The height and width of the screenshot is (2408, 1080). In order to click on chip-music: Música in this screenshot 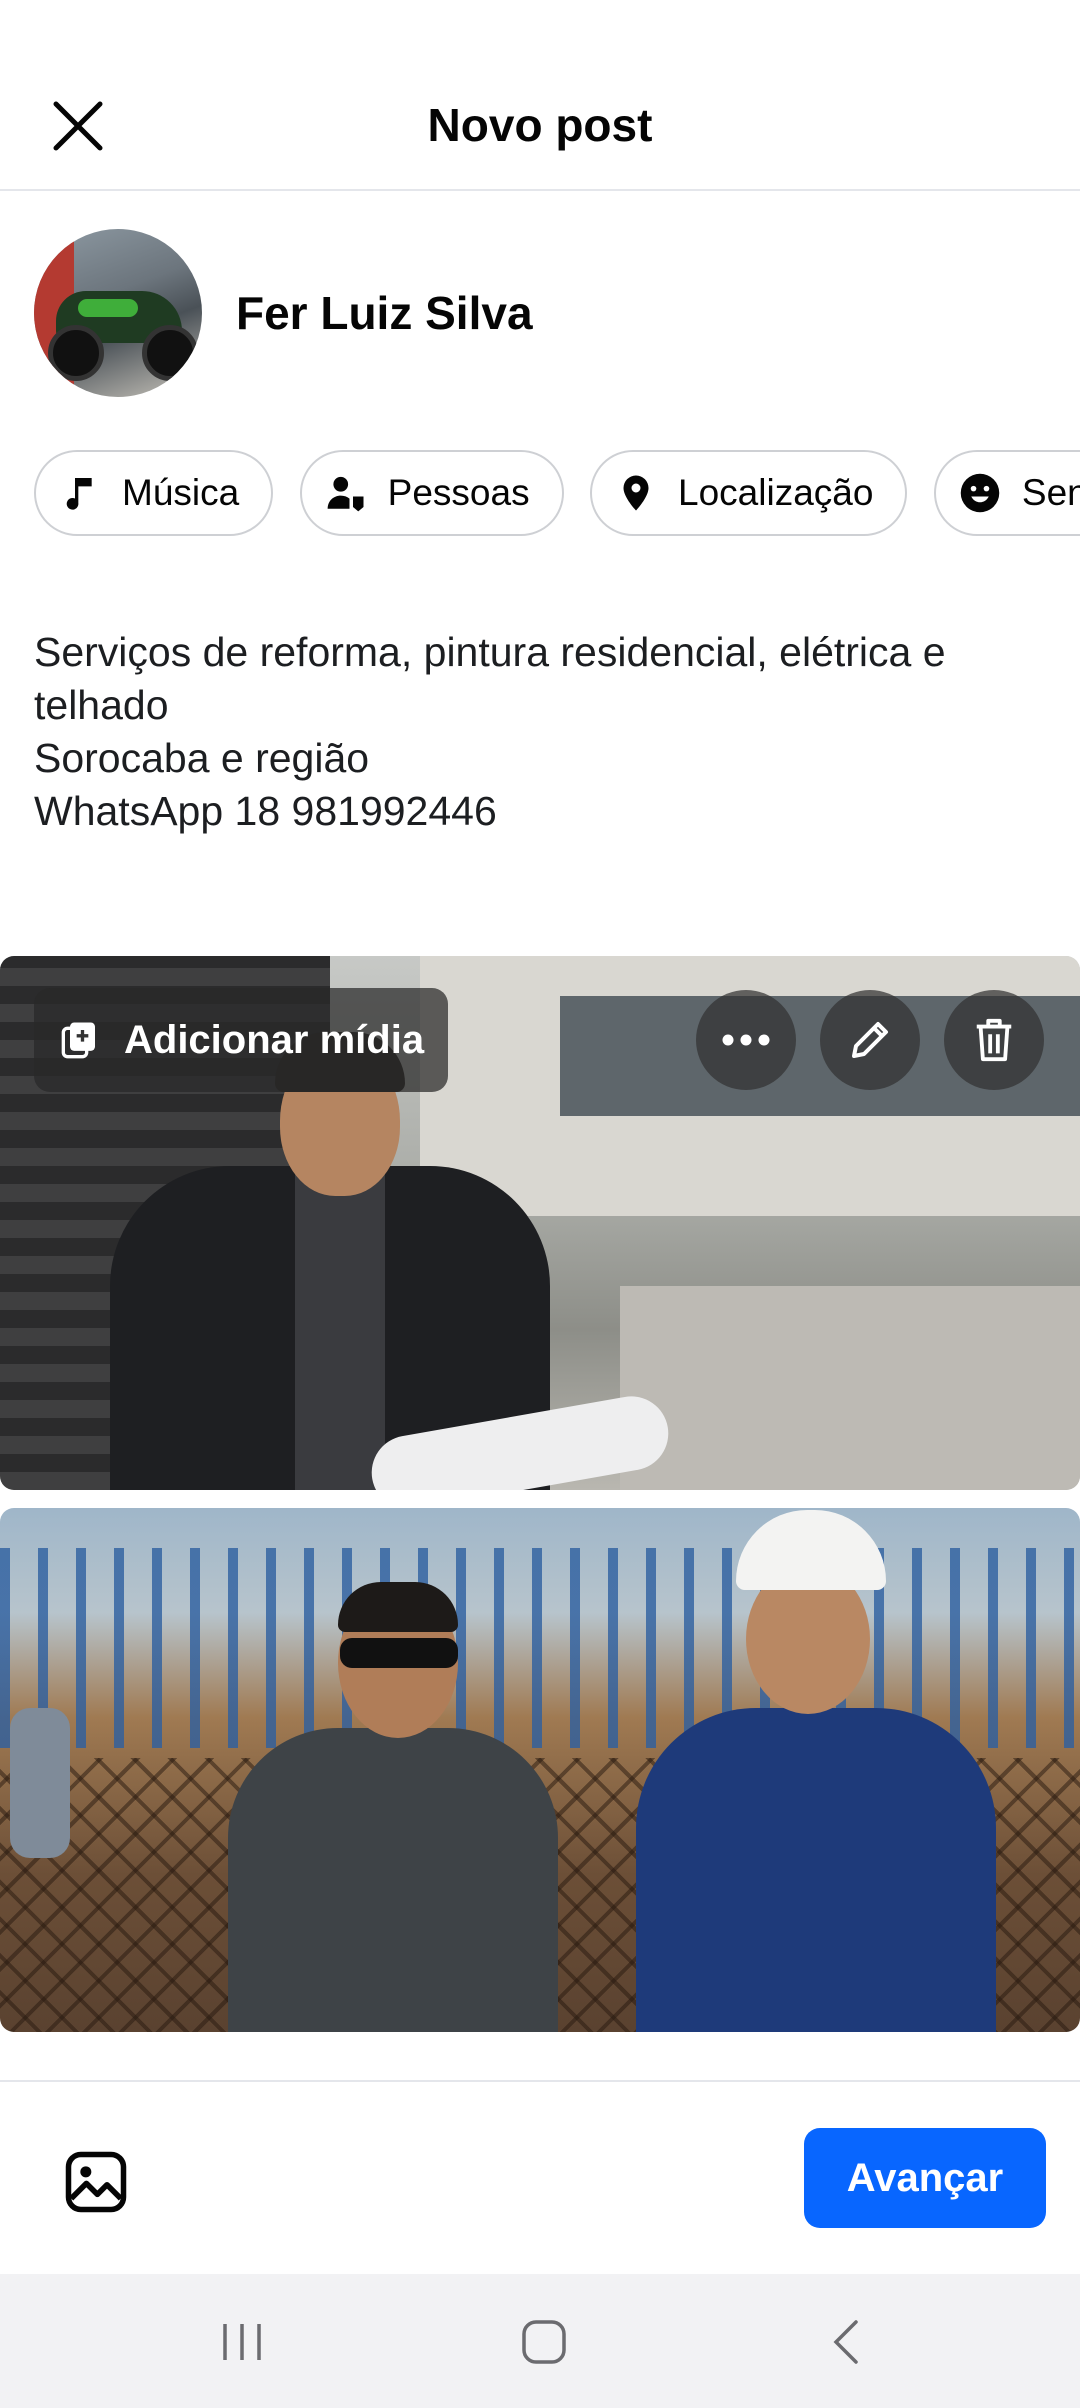, I will do `click(154, 493)`.